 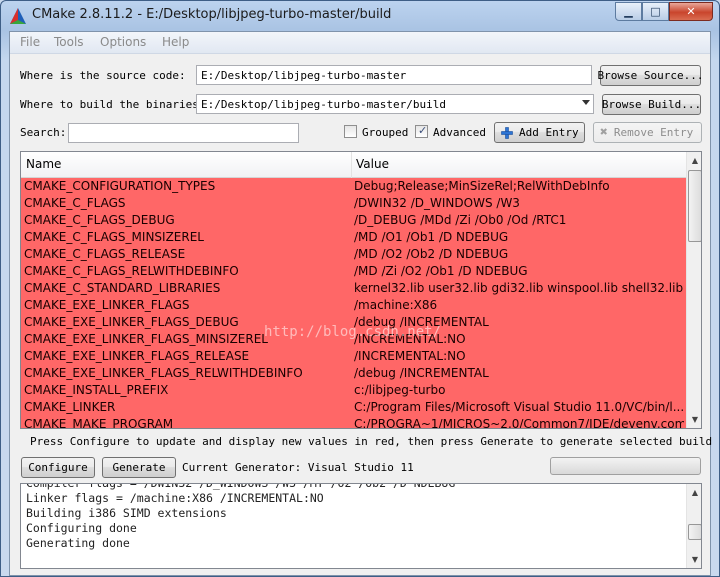 What do you see at coordinates (519, 254) in the screenshot?
I see `cell-value: /MD /O2 /Ob2 /D NDEBUG` at bounding box center [519, 254].